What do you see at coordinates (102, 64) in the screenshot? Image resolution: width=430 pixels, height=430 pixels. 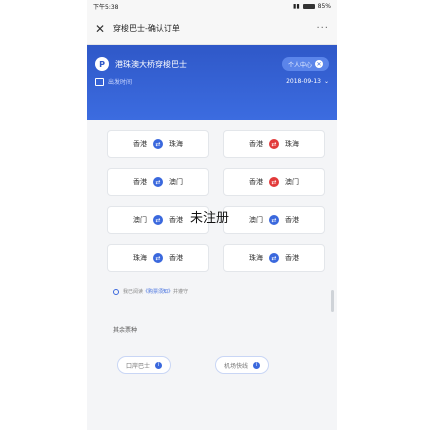 I see `bus-logo-icon: P` at bounding box center [102, 64].